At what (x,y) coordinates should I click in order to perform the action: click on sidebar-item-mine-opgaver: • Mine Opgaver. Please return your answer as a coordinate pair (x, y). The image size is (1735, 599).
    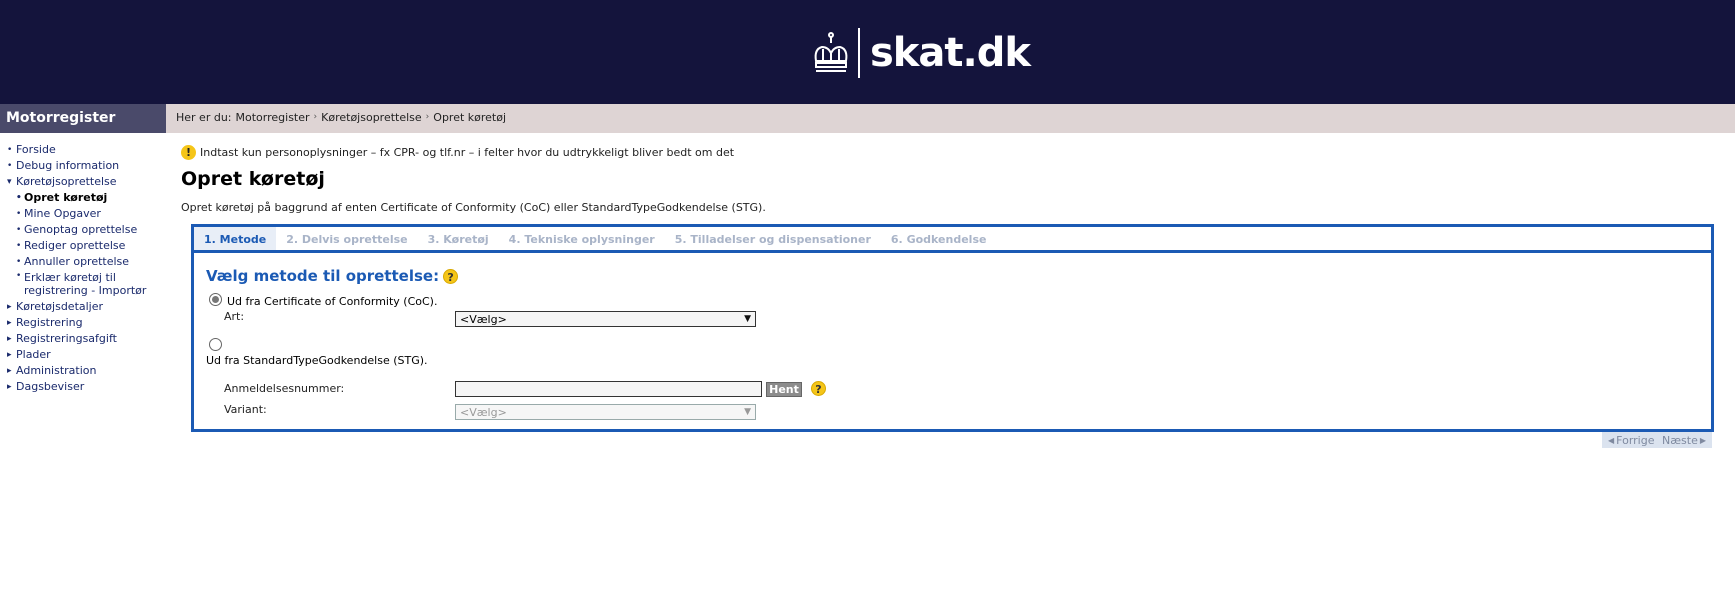
    Looking at the image, I should click on (83, 214).